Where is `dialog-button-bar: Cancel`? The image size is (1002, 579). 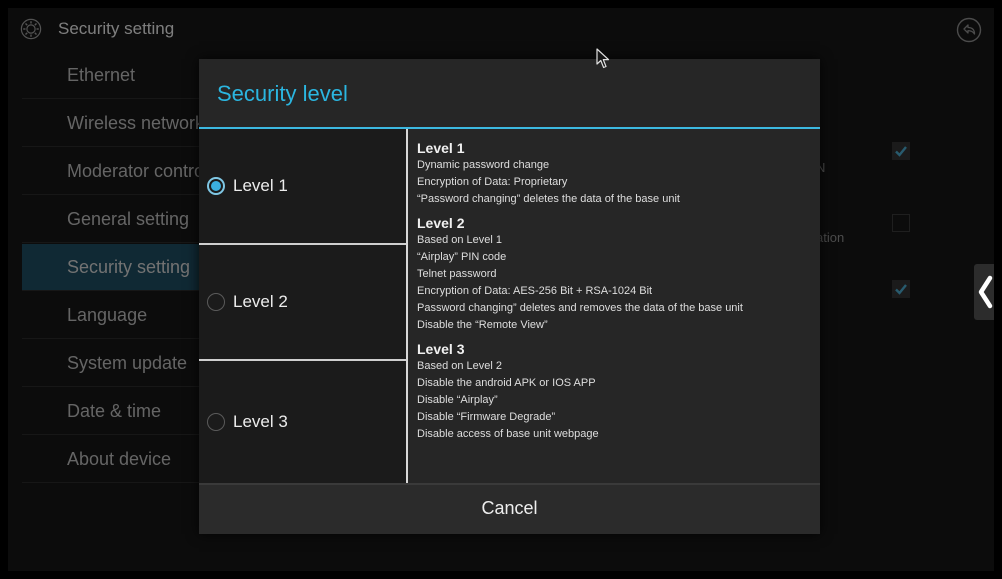
dialog-button-bar: Cancel is located at coordinates (509, 508).